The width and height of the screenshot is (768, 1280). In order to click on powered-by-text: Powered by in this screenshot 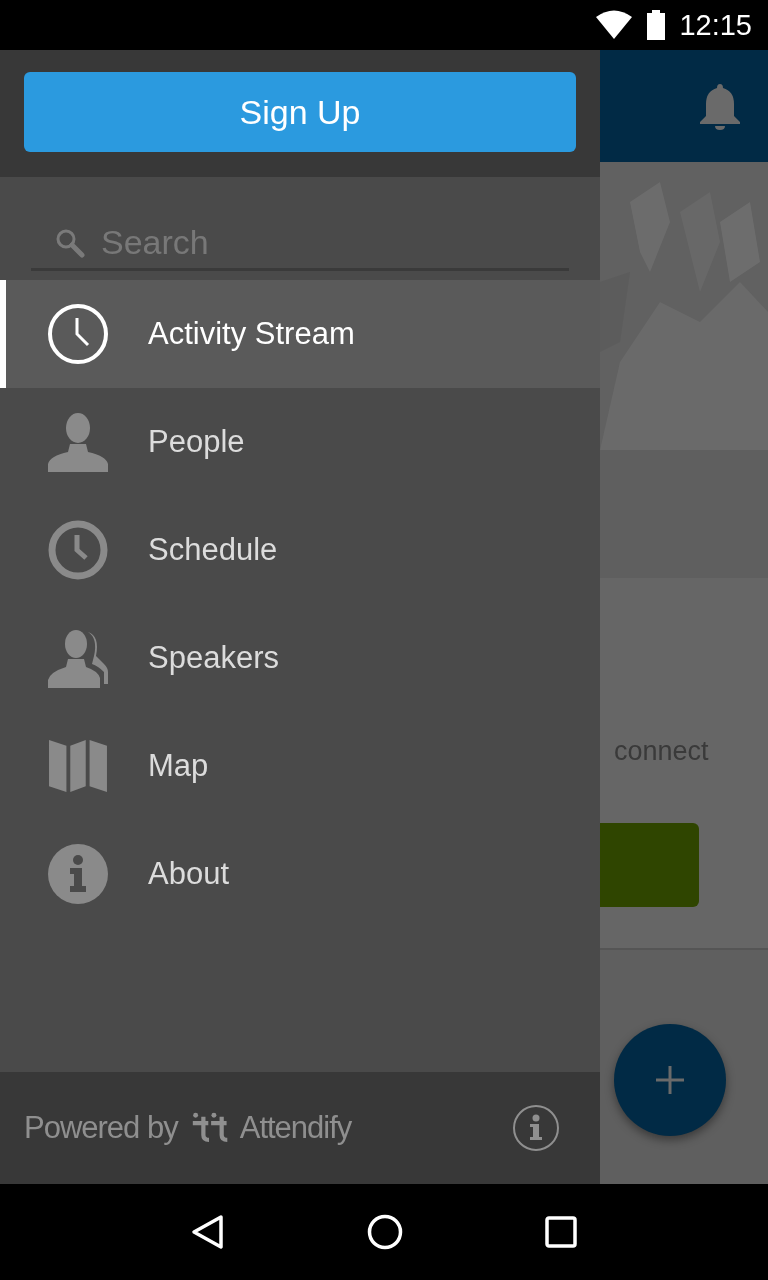, I will do `click(101, 1128)`.